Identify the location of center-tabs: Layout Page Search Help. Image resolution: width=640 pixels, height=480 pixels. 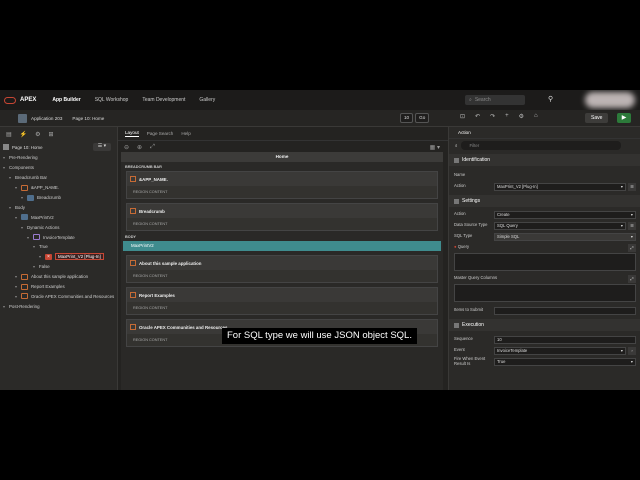
(283, 134).